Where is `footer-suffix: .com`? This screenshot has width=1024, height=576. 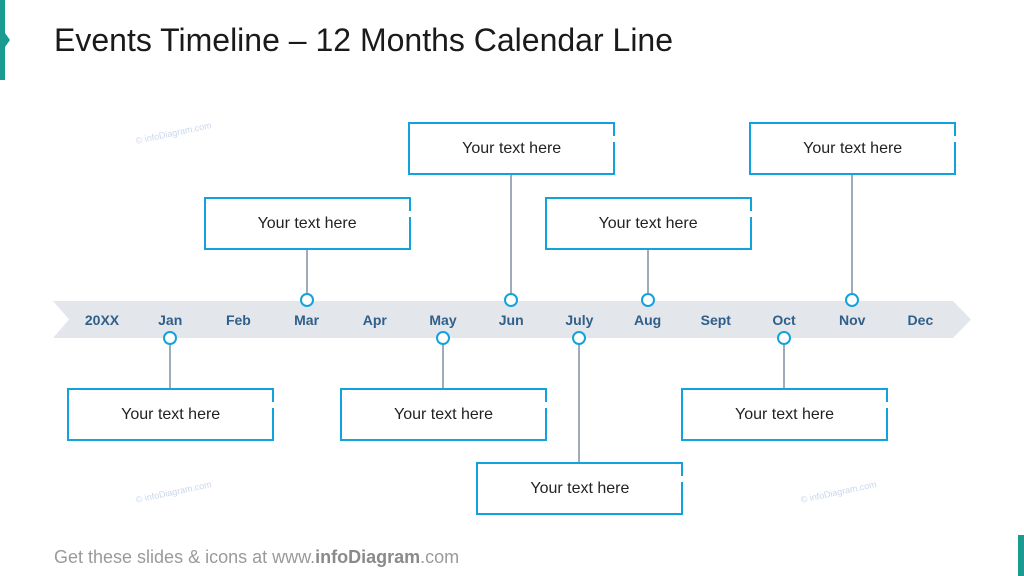
footer-suffix: .com is located at coordinates (440, 557).